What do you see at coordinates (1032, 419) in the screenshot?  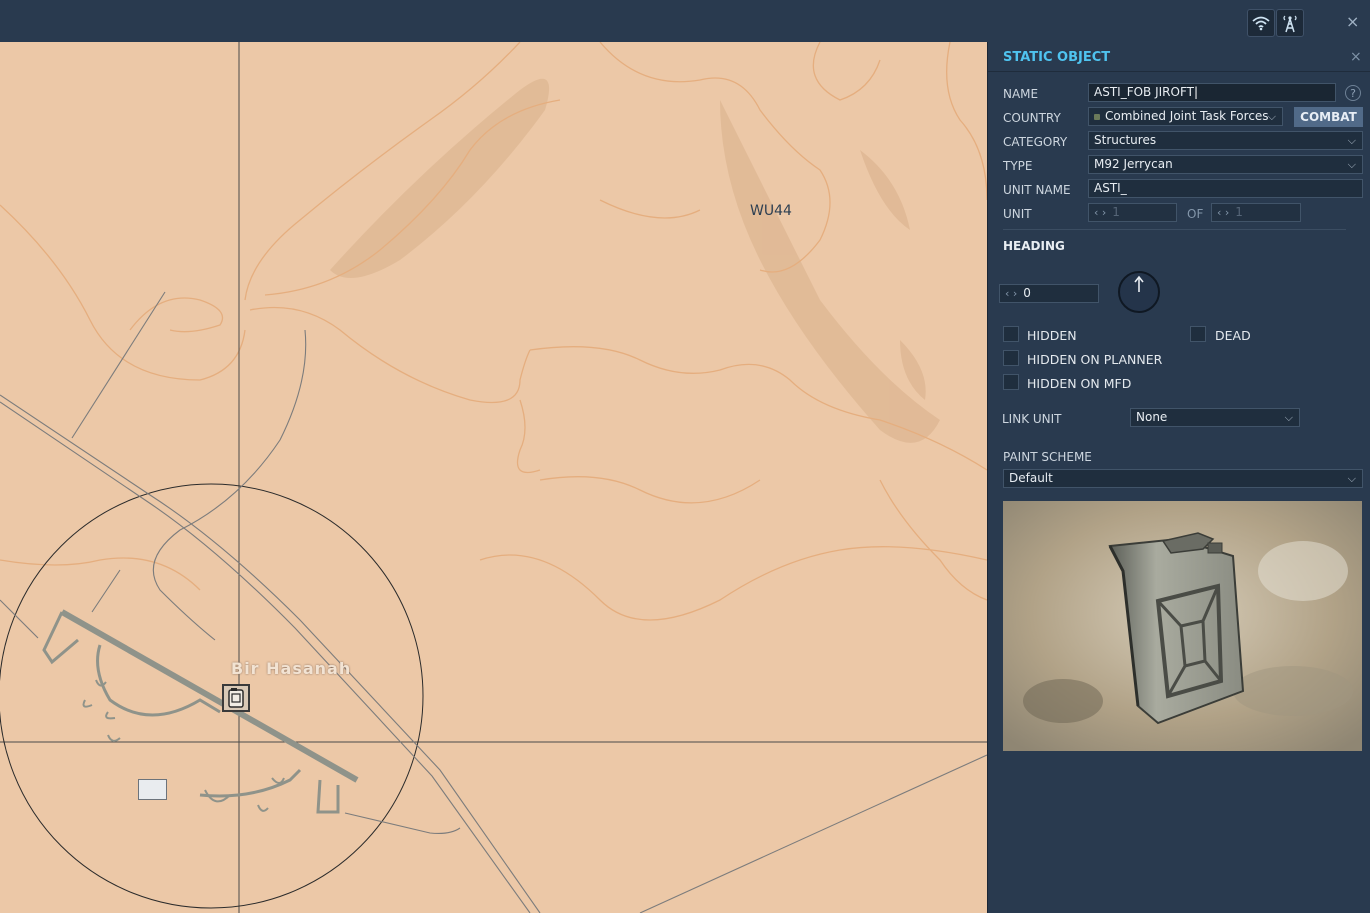 I see `link-unit-label: LINK UNIT` at bounding box center [1032, 419].